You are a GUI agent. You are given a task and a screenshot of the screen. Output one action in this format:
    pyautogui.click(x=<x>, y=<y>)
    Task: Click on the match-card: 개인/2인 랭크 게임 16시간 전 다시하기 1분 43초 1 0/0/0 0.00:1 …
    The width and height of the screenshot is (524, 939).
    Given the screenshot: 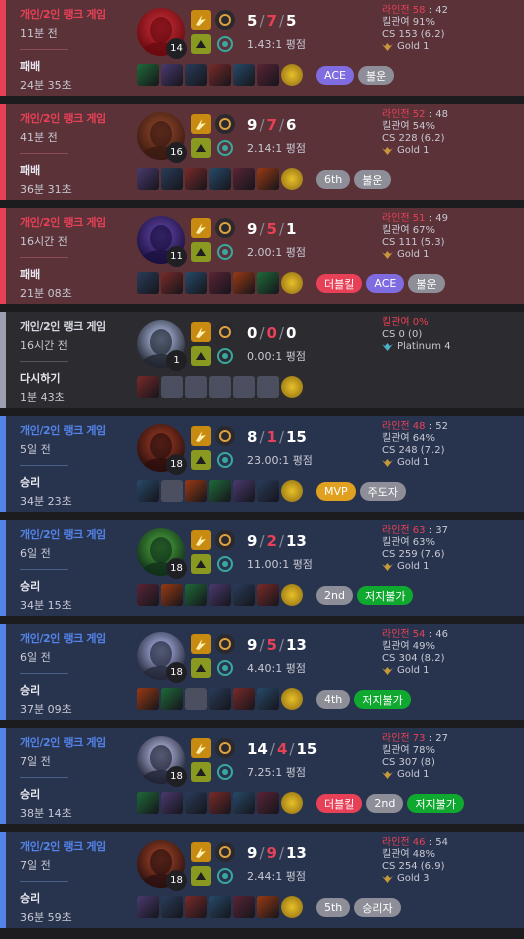 What is the action you would take?
    pyautogui.click(x=262, y=360)
    